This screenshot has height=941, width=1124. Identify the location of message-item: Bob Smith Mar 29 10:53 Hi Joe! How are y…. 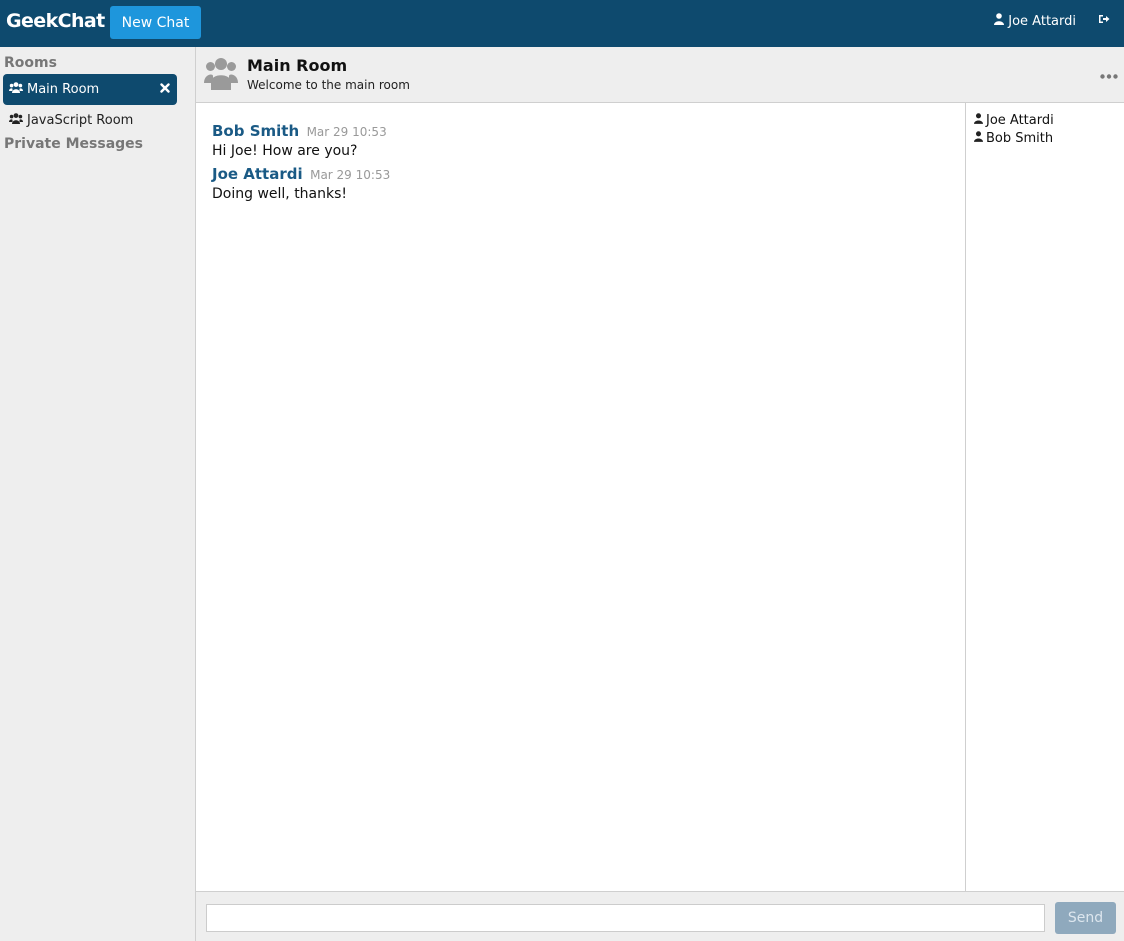
(299, 140).